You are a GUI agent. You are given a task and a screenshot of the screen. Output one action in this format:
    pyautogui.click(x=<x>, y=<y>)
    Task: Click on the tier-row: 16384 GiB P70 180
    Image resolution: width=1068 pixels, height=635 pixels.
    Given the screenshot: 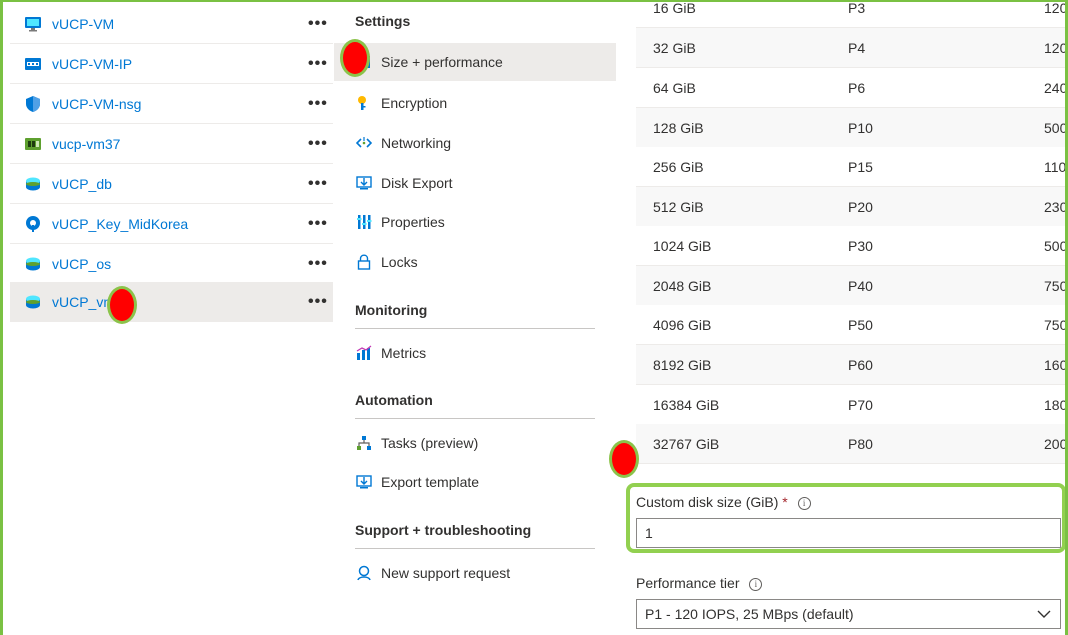 What is the action you would take?
    pyautogui.click(x=852, y=405)
    